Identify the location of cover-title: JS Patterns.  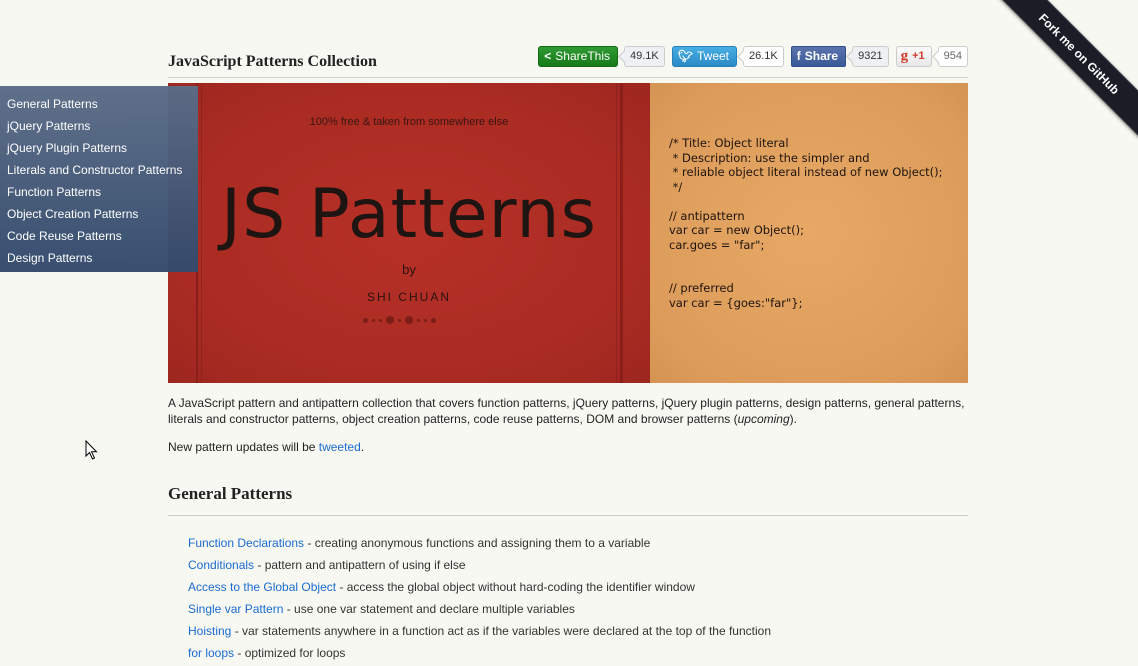
(409, 214).